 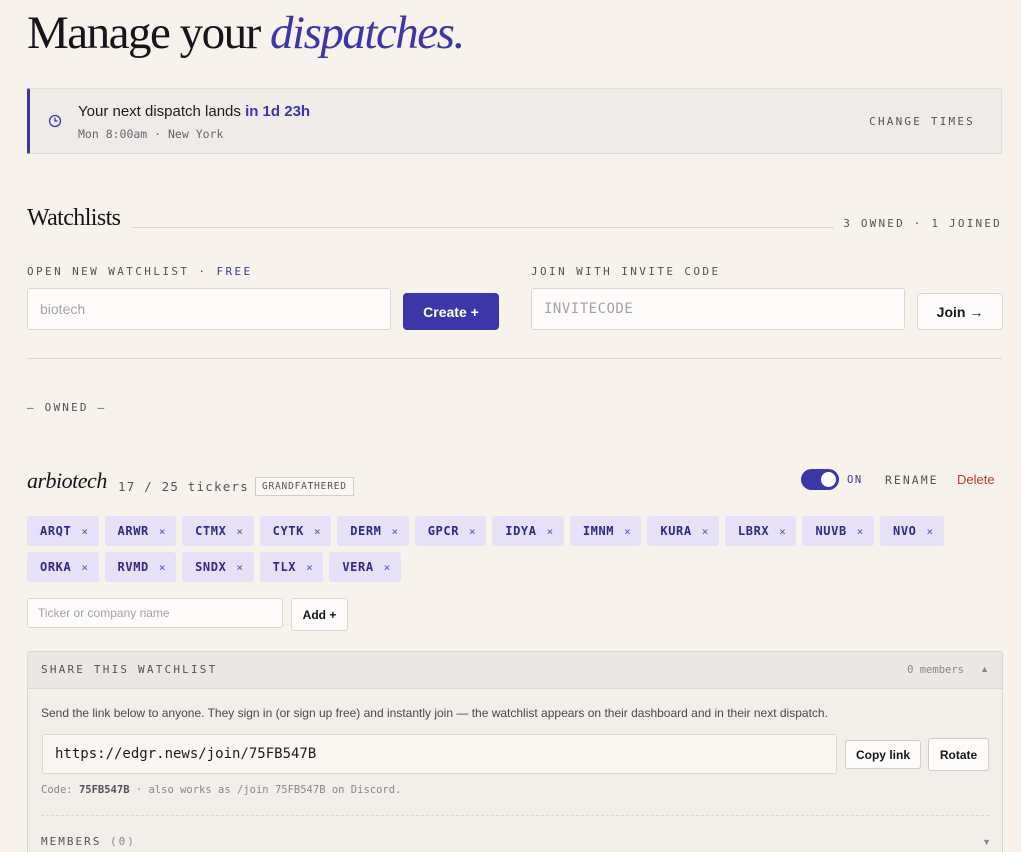 What do you see at coordinates (935, 670) in the screenshot?
I see `share-members-count: 0 members` at bounding box center [935, 670].